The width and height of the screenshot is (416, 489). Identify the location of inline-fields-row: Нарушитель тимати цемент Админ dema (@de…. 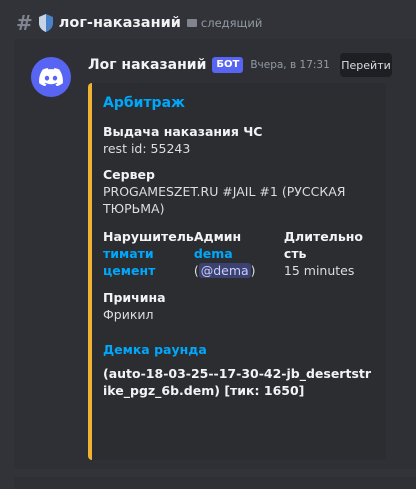
(238, 253).